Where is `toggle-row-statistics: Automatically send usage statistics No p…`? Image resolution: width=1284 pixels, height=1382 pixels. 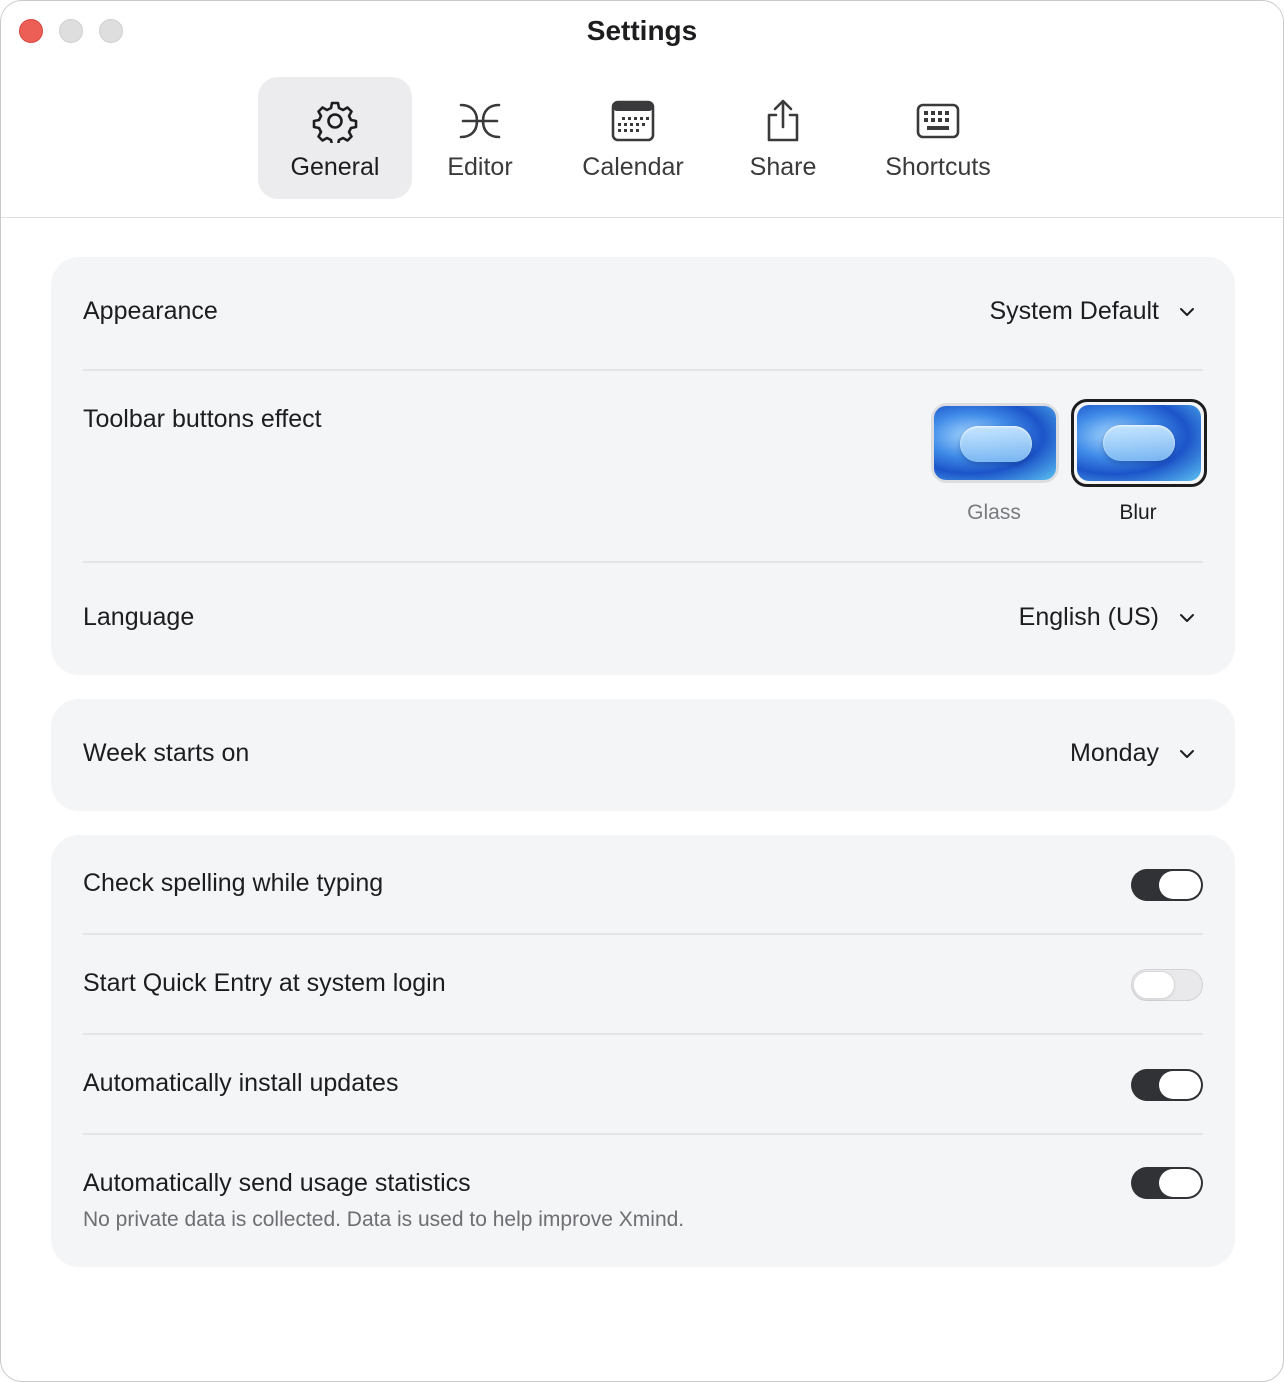 toggle-row-statistics: Automatically send usage statistics No p… is located at coordinates (643, 1203).